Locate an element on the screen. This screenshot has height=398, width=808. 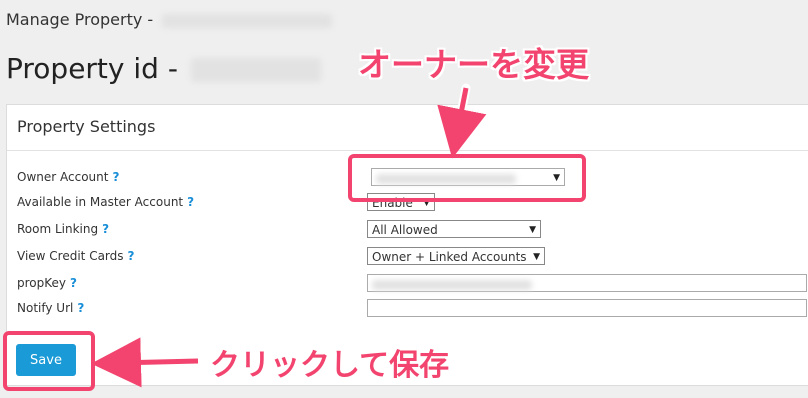
room-linking-select: All Allowed ▼ is located at coordinates (454, 229).